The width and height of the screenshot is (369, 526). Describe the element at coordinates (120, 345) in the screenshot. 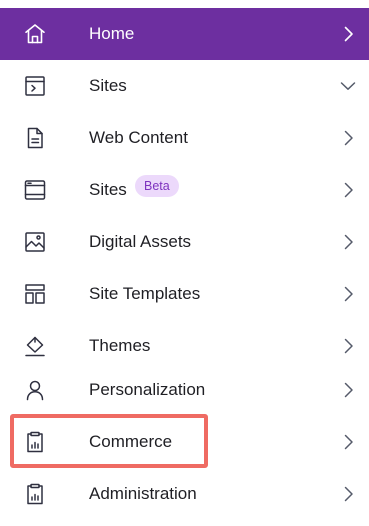

I see `nav-item-label: Themes` at that location.